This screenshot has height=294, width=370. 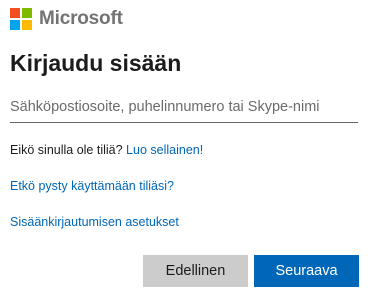 I want to click on logo-square-green, so click(x=27, y=13).